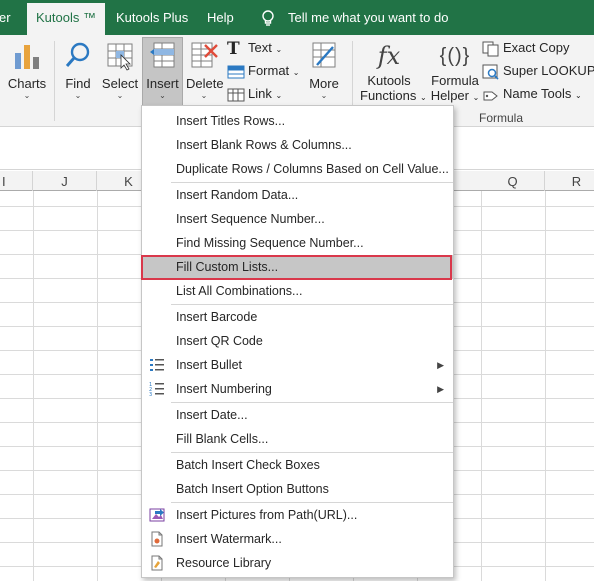 This screenshot has width=594, height=581. I want to click on link-table-icon, so click(236, 95).